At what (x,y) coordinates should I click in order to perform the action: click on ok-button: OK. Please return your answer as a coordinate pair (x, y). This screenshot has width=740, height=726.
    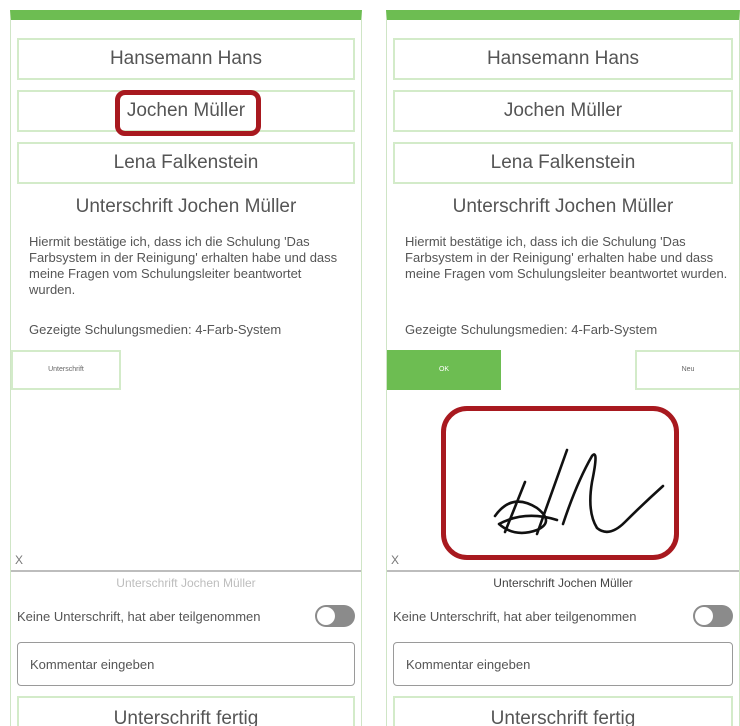
    Looking at the image, I should click on (444, 370).